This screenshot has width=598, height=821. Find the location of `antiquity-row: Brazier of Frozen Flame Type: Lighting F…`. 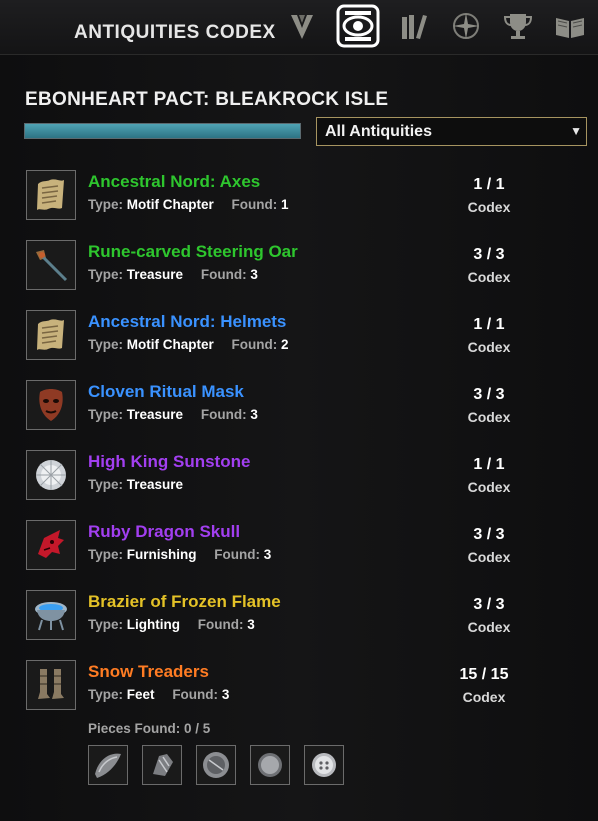

antiquity-row: Brazier of Frozen Flame Type: Lighting F… is located at coordinates (299, 623).